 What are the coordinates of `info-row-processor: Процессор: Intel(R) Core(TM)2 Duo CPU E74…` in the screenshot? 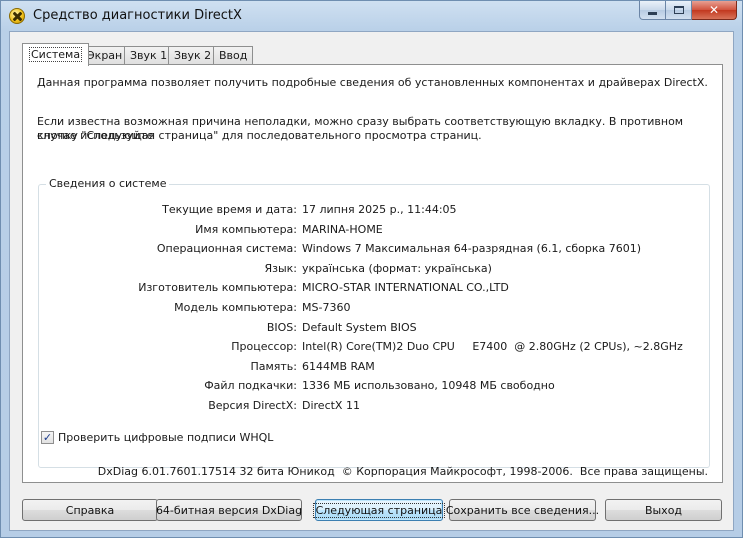 It's located at (374, 348).